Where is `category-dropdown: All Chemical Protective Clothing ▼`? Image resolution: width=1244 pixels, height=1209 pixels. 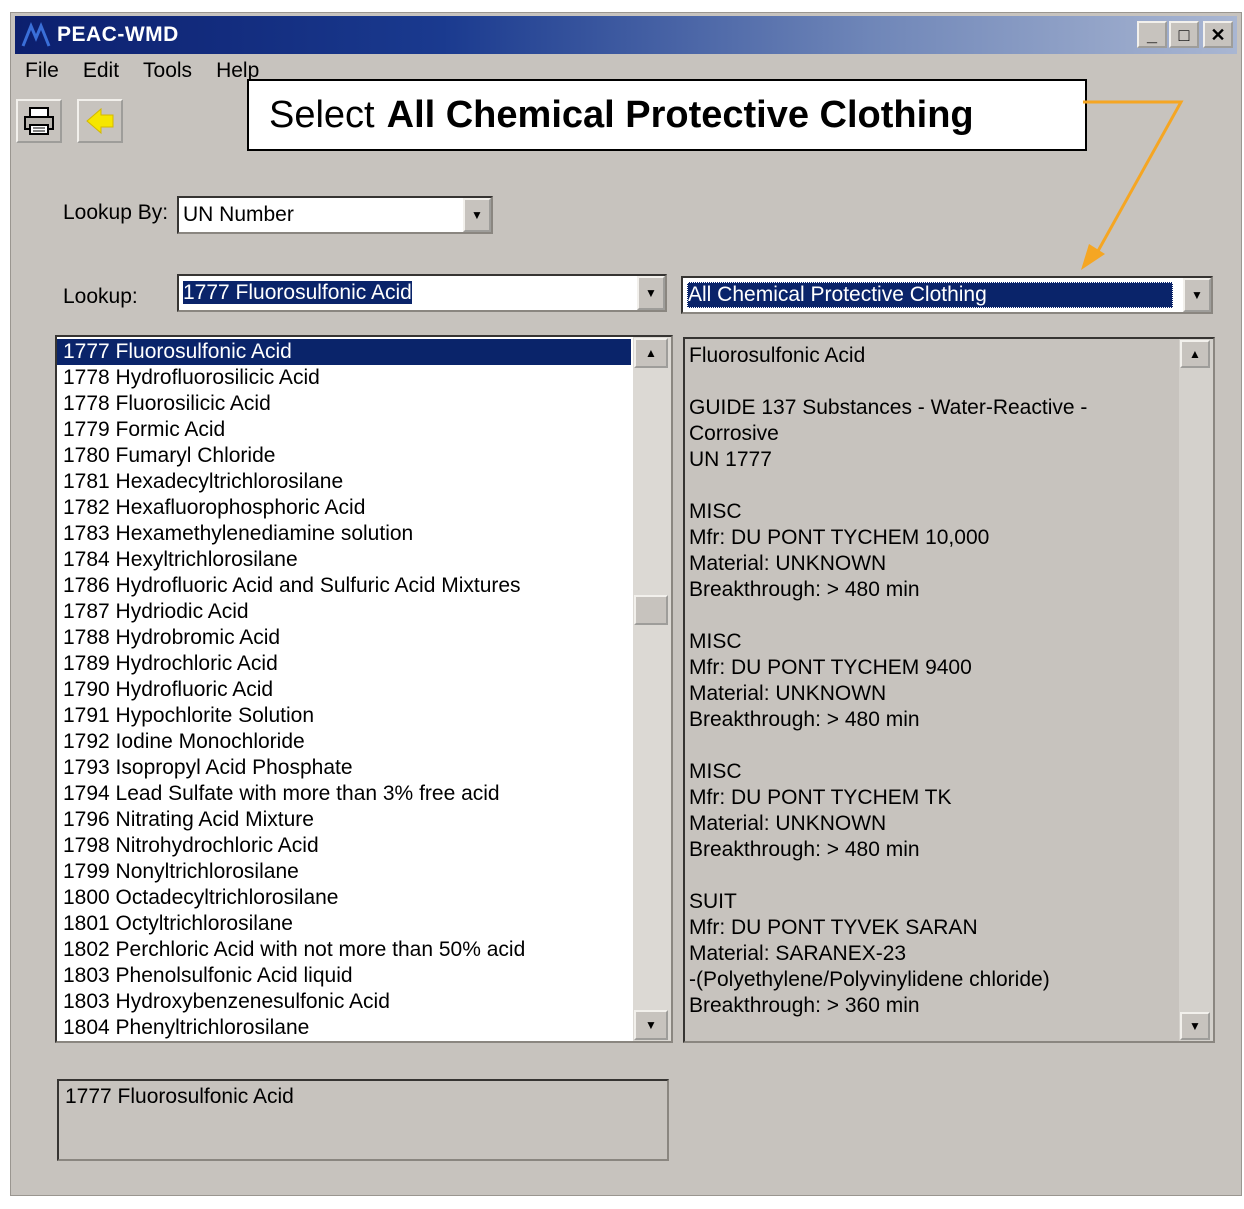
category-dropdown: All Chemical Protective Clothing ▼ is located at coordinates (947, 295).